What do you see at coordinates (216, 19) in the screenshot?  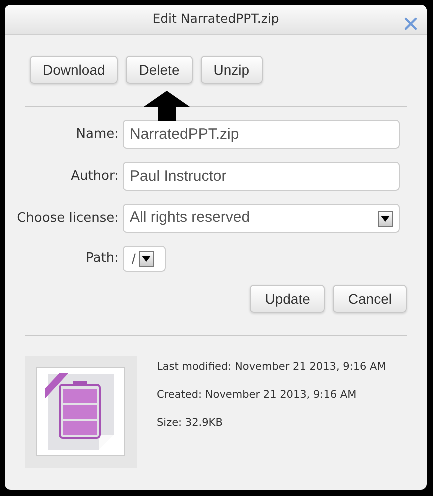 I see `window-title: Edit NarratedPPT.zip` at bounding box center [216, 19].